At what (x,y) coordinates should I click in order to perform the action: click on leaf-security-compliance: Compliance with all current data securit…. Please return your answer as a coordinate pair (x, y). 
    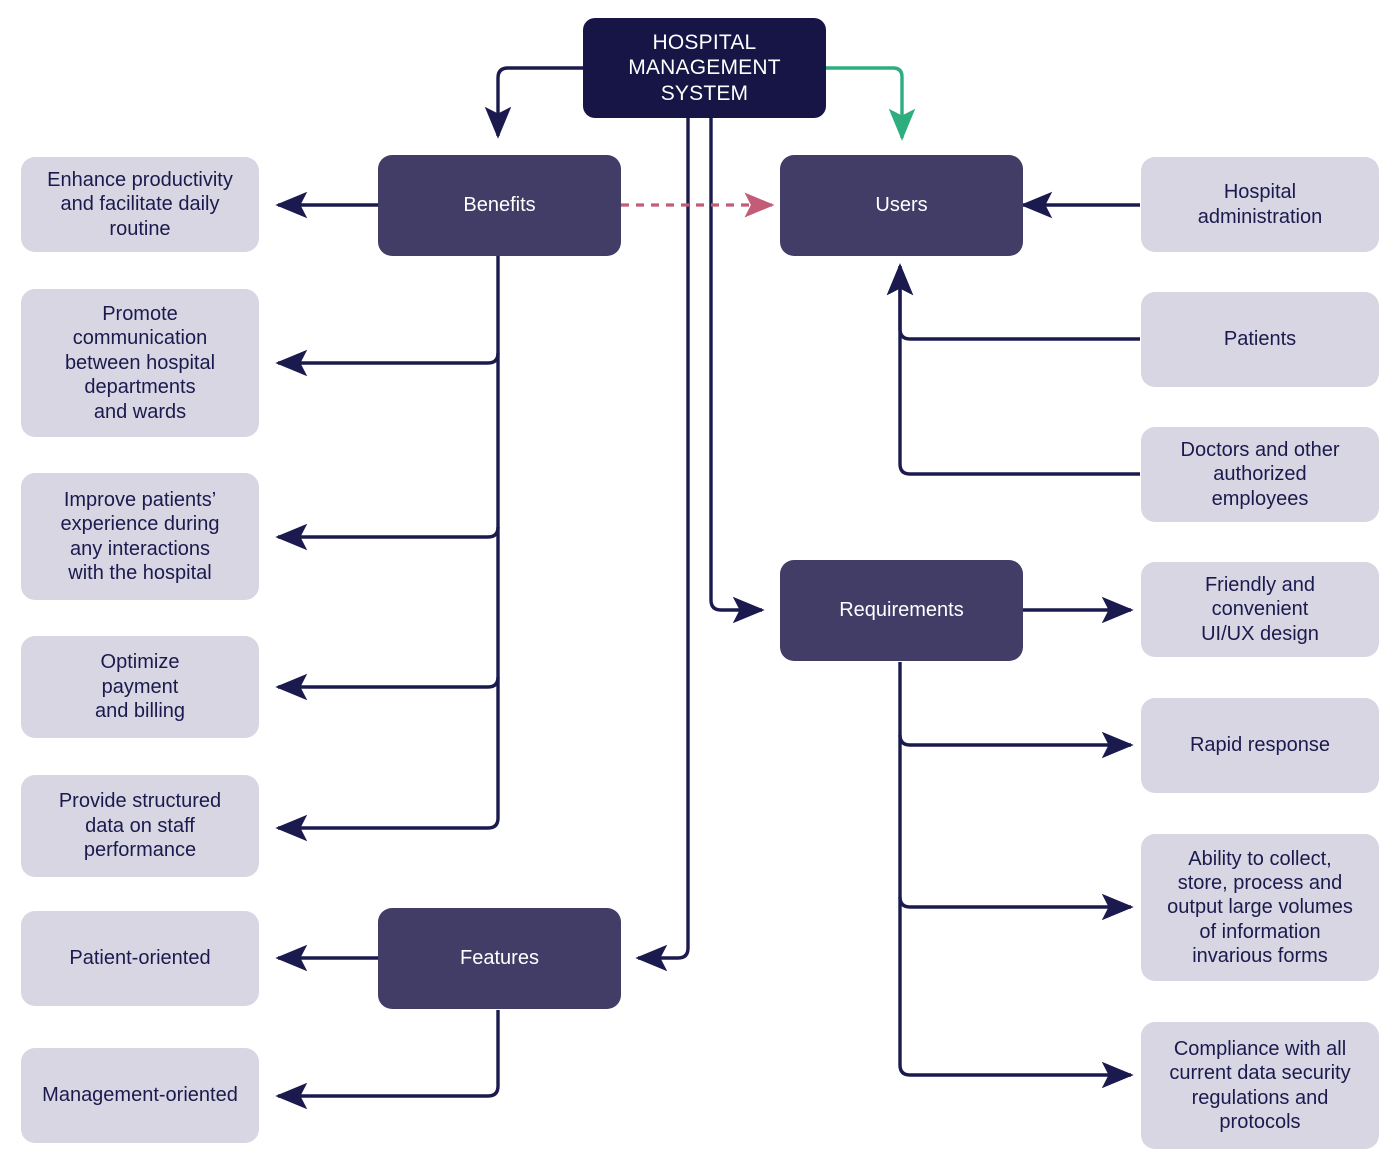
    Looking at the image, I should click on (1260, 1085).